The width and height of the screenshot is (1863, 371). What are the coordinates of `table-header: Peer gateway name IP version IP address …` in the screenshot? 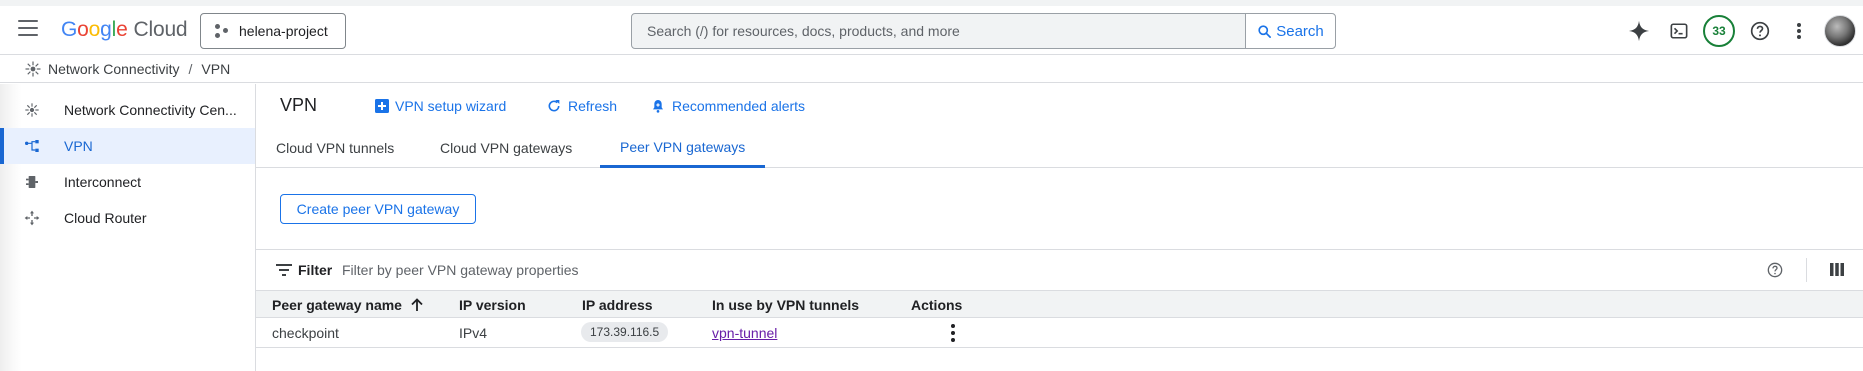 It's located at (1059, 304).